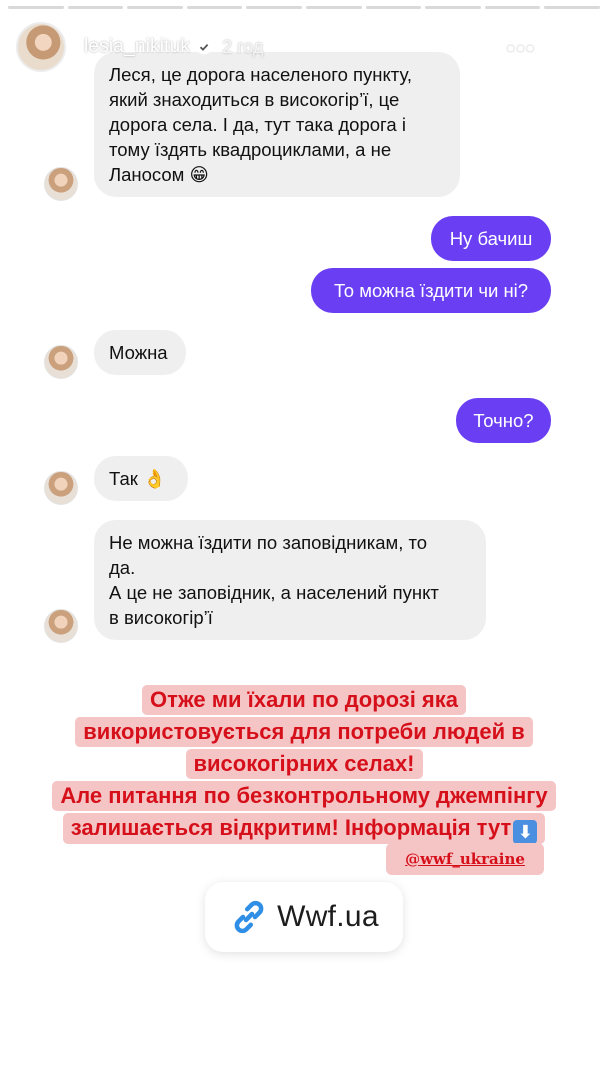 The height and width of the screenshot is (1066, 608). What do you see at coordinates (525, 832) in the screenshot?
I see `down-arrow-icon: ⬇` at bounding box center [525, 832].